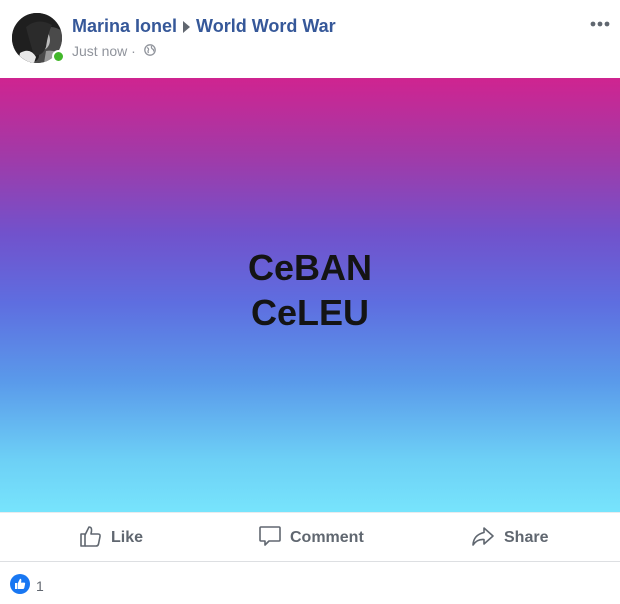  What do you see at coordinates (127, 537) in the screenshot?
I see `like-label: Like` at bounding box center [127, 537].